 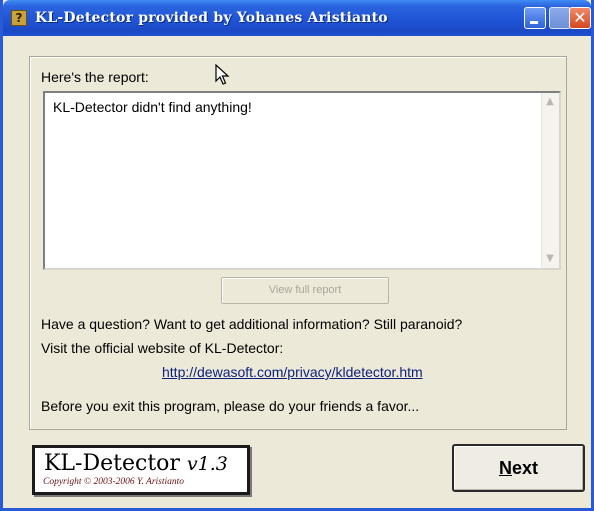 I want to click on scroll-up-icon: ▲, so click(x=550, y=102).